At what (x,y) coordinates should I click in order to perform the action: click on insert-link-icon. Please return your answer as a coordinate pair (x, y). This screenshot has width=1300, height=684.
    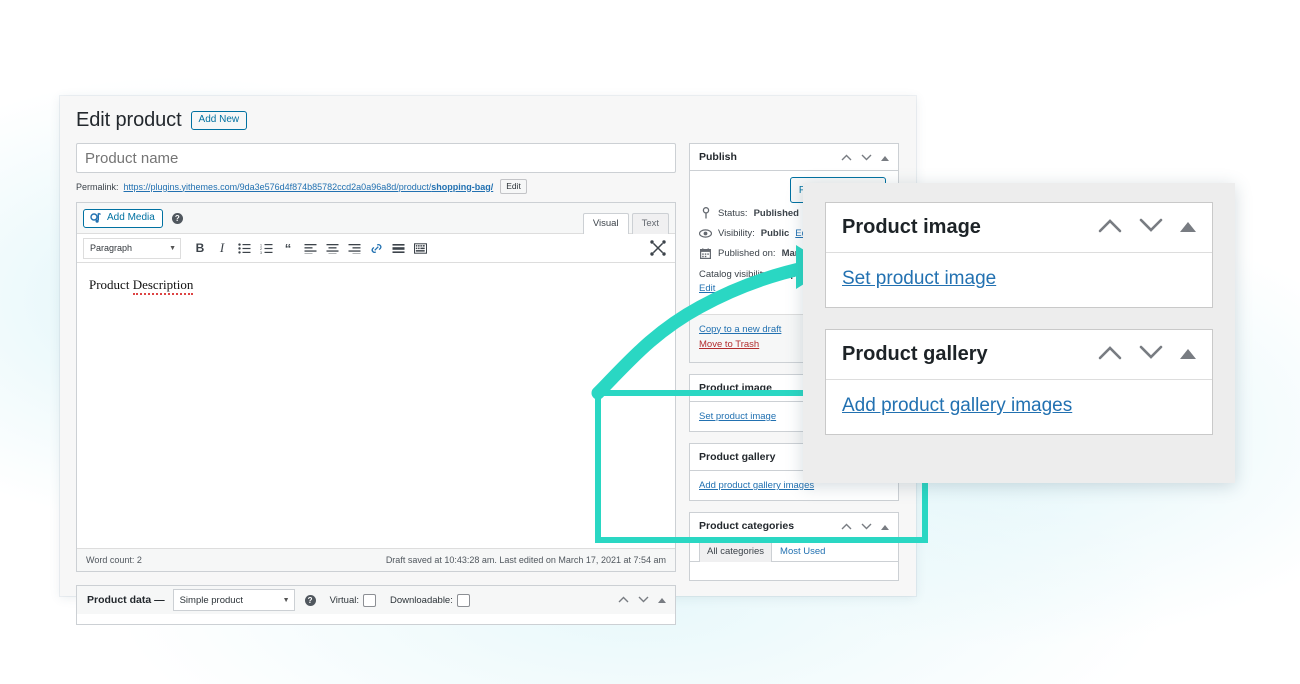
    Looking at the image, I should click on (376, 248).